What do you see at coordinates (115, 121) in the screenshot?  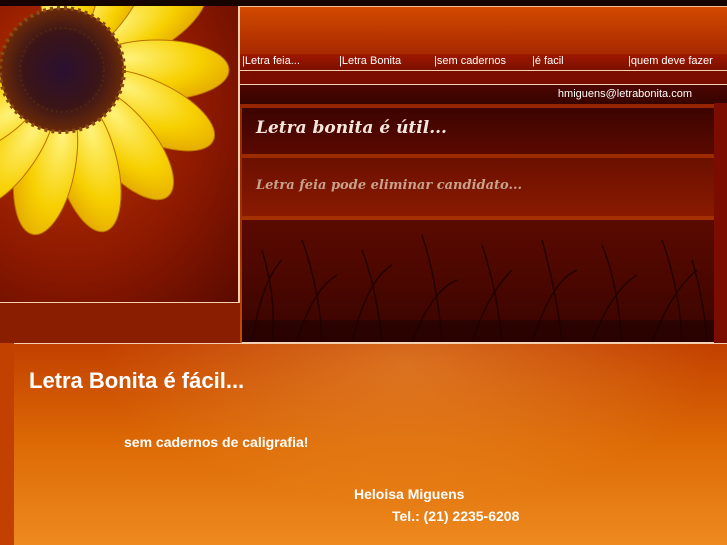 I see `sunflower-icon` at bounding box center [115, 121].